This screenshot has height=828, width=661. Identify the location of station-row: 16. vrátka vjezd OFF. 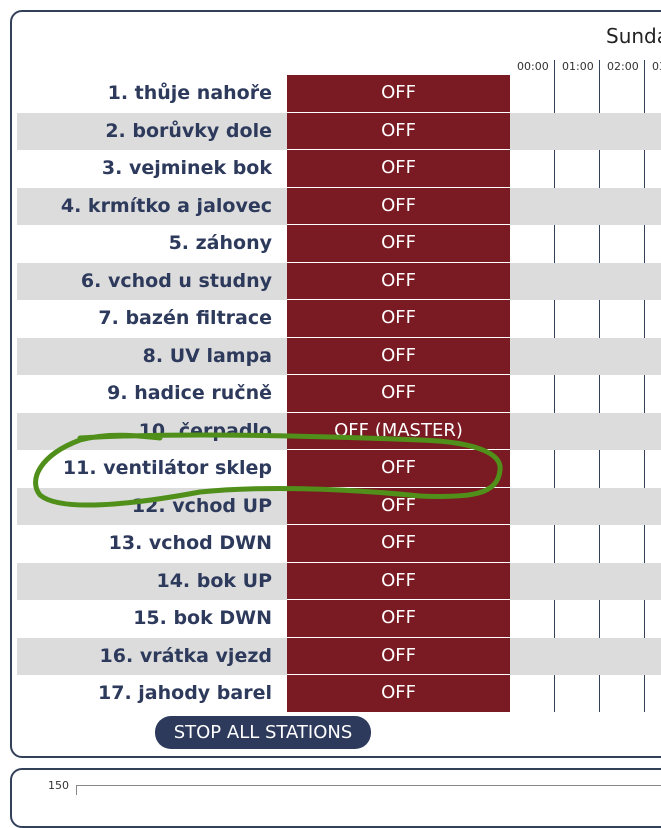
(339, 656).